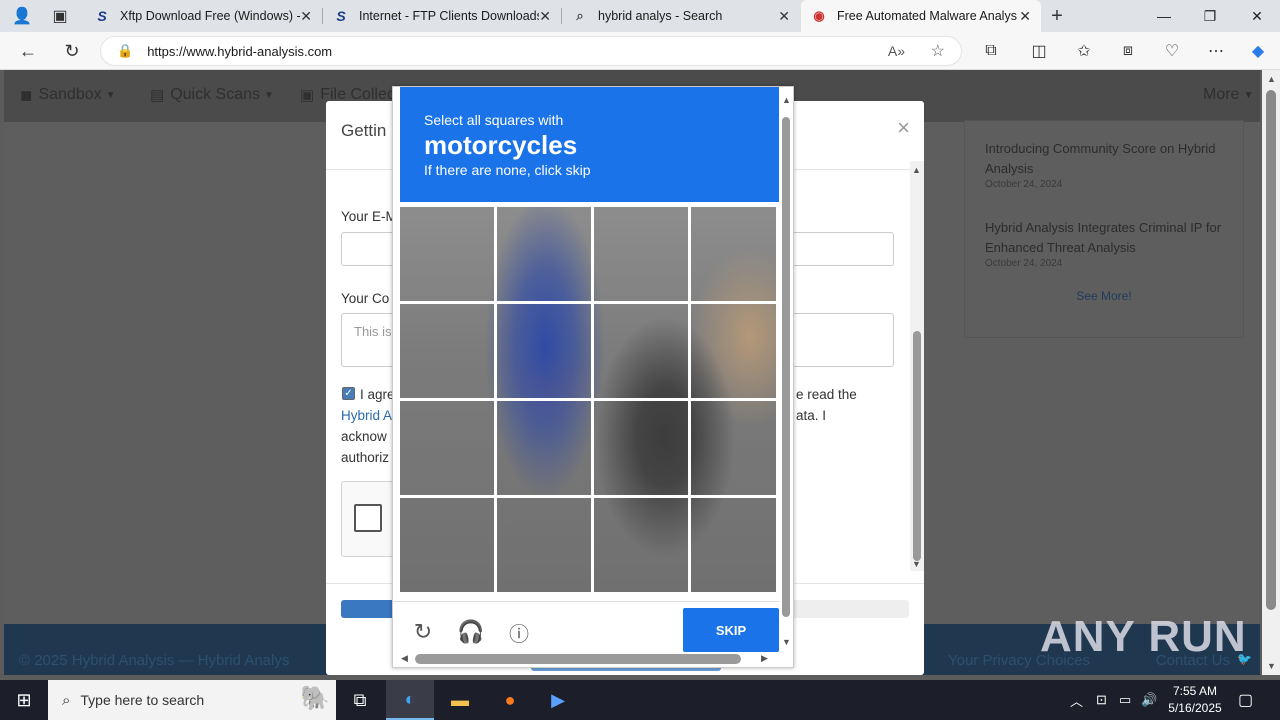  I want to click on reload-icon: ↻, so click(423, 632).